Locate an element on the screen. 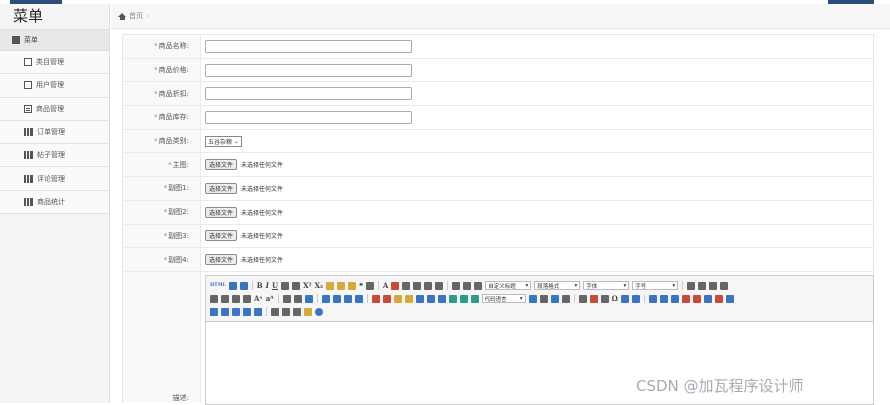 The width and height of the screenshot is (890, 405). time-icon is located at coordinates (604, 298).